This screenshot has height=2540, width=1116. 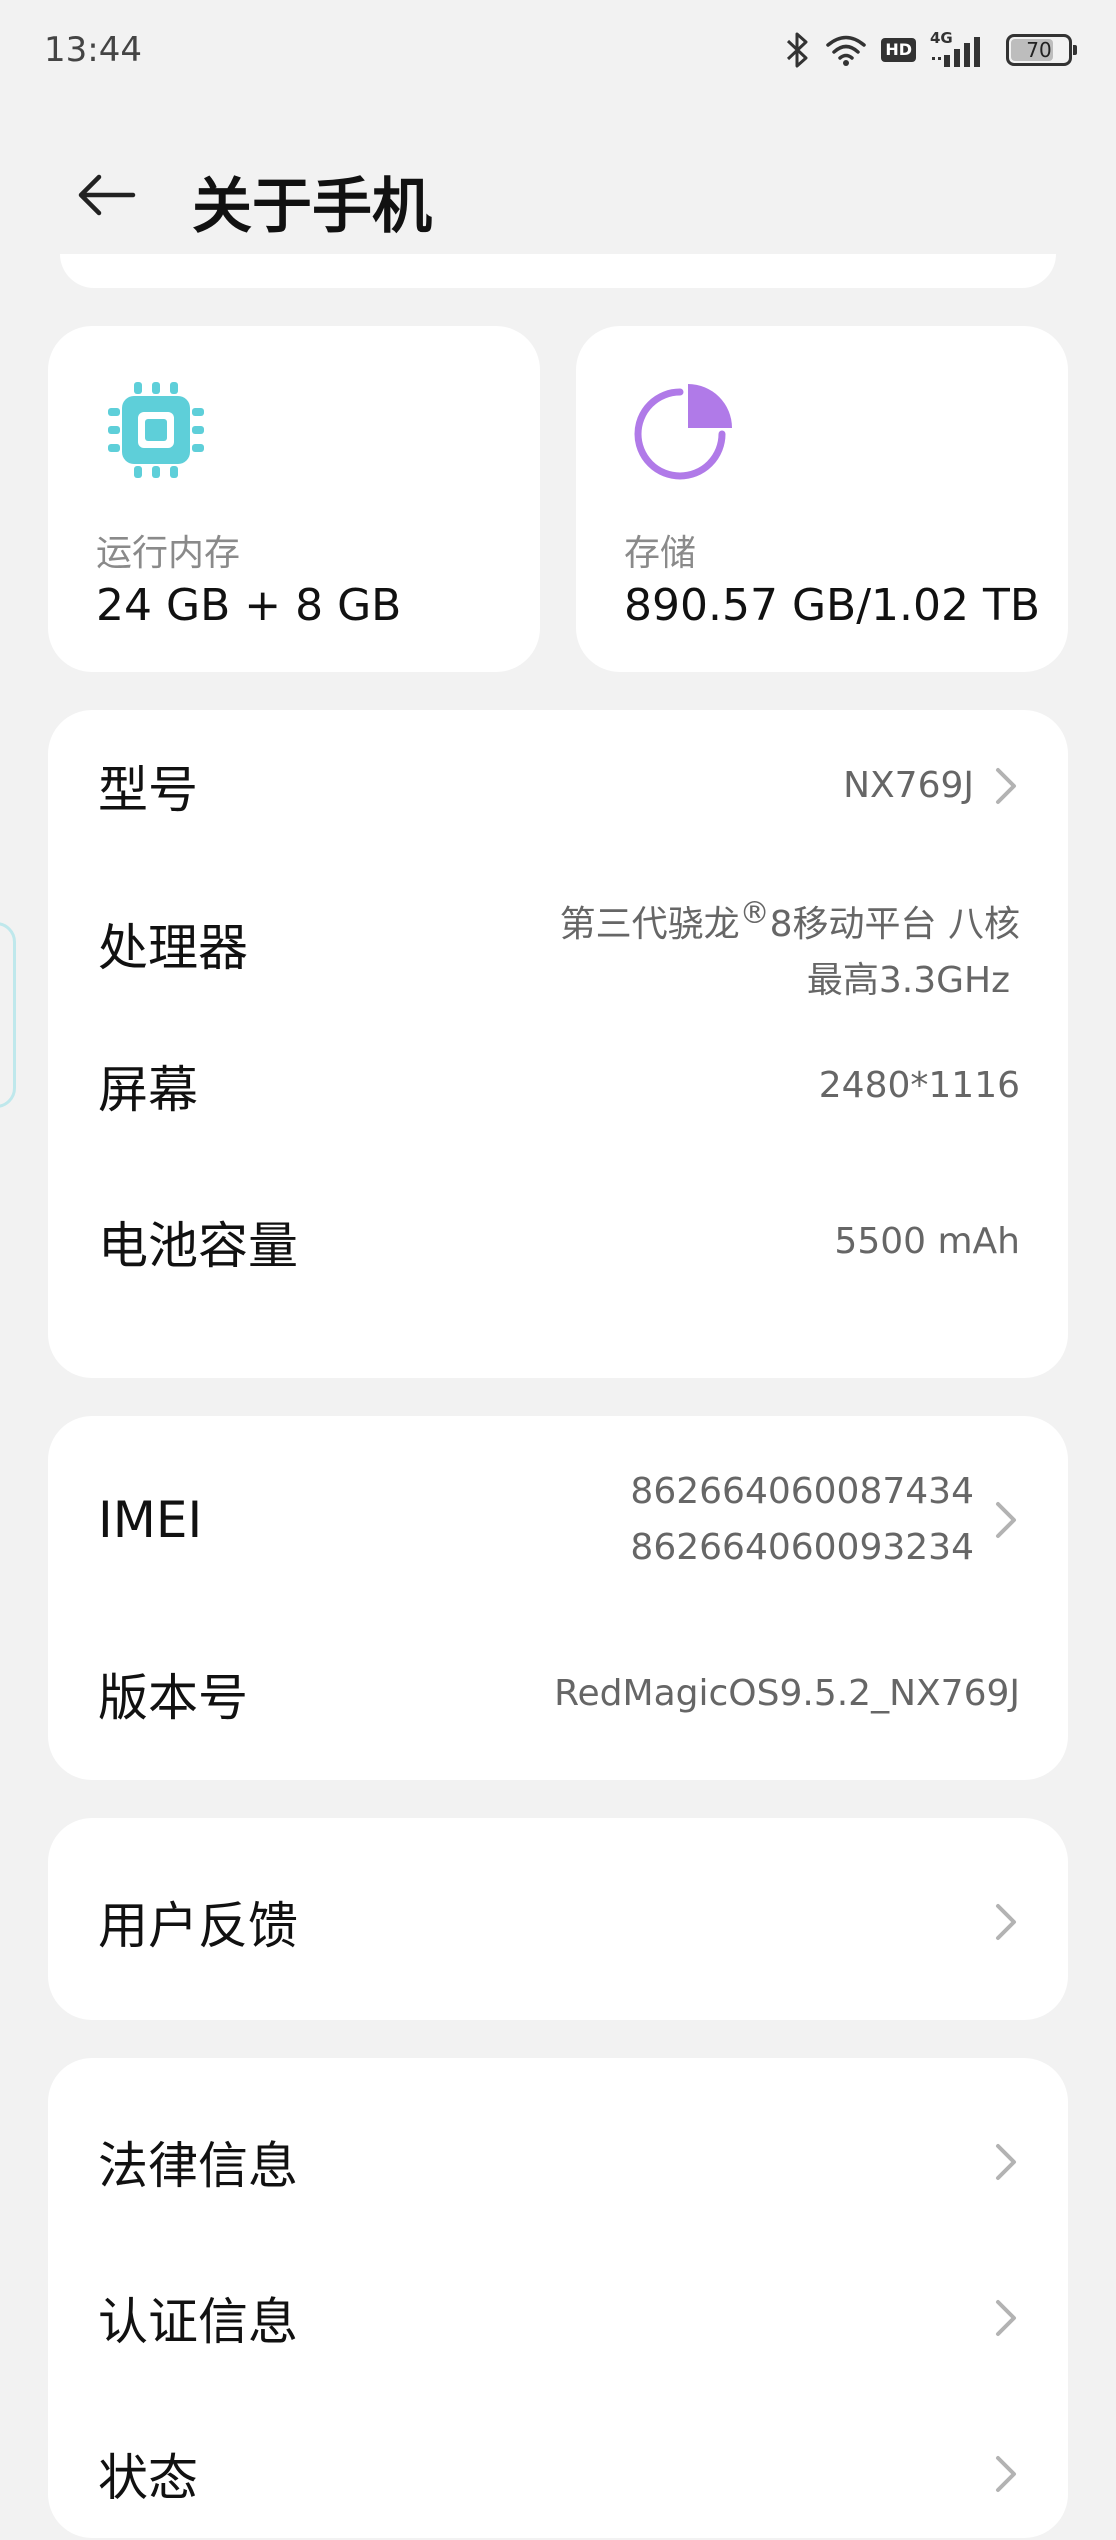 I want to click on battery-capacity-value: 5500 mAh, so click(x=927, y=1241).